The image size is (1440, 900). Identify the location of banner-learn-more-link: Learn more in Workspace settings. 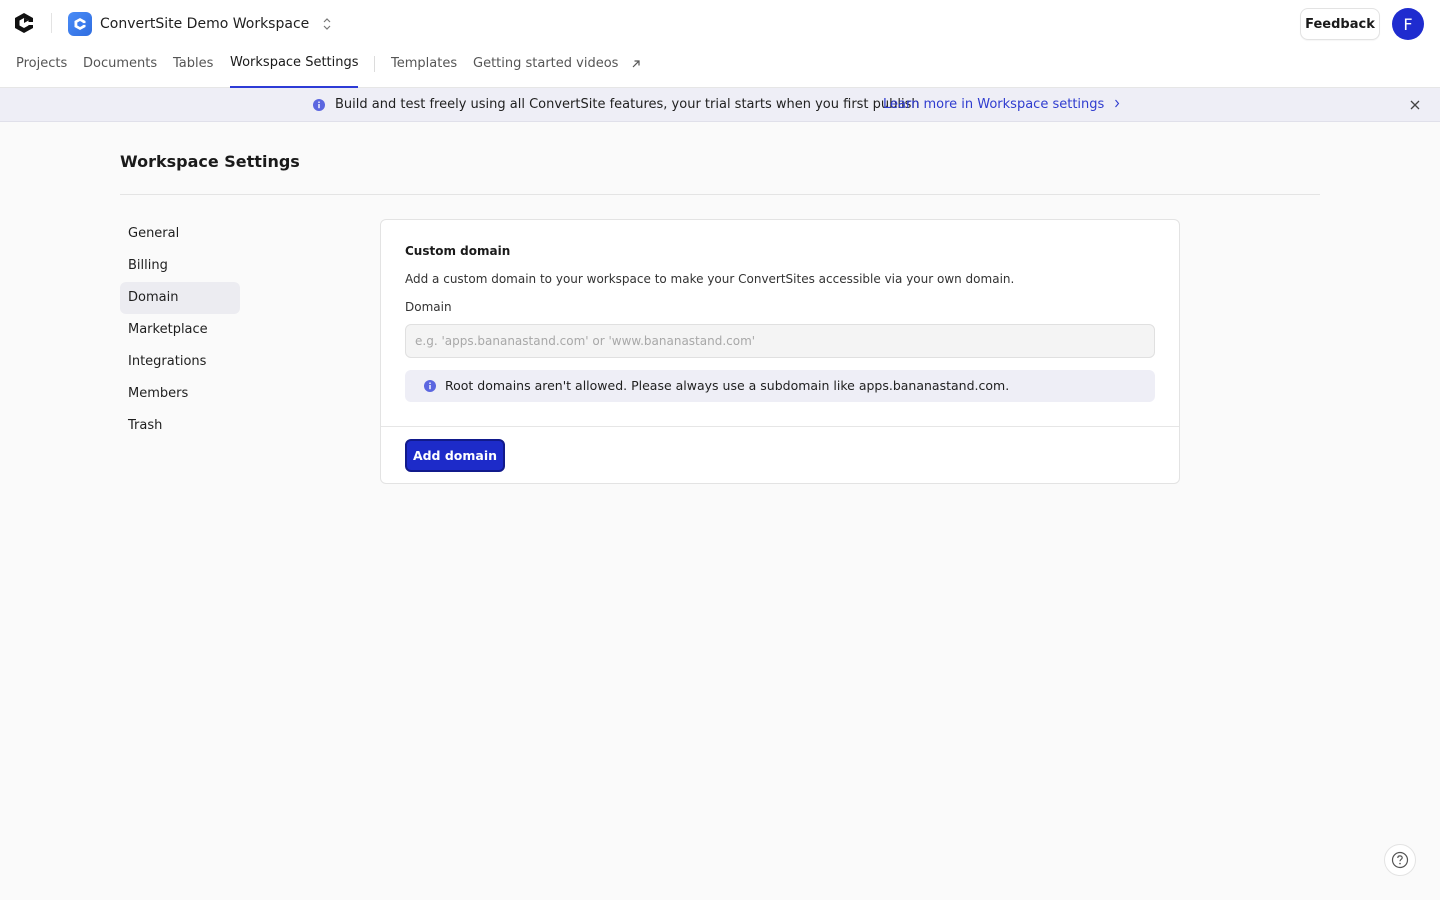
(1001, 104).